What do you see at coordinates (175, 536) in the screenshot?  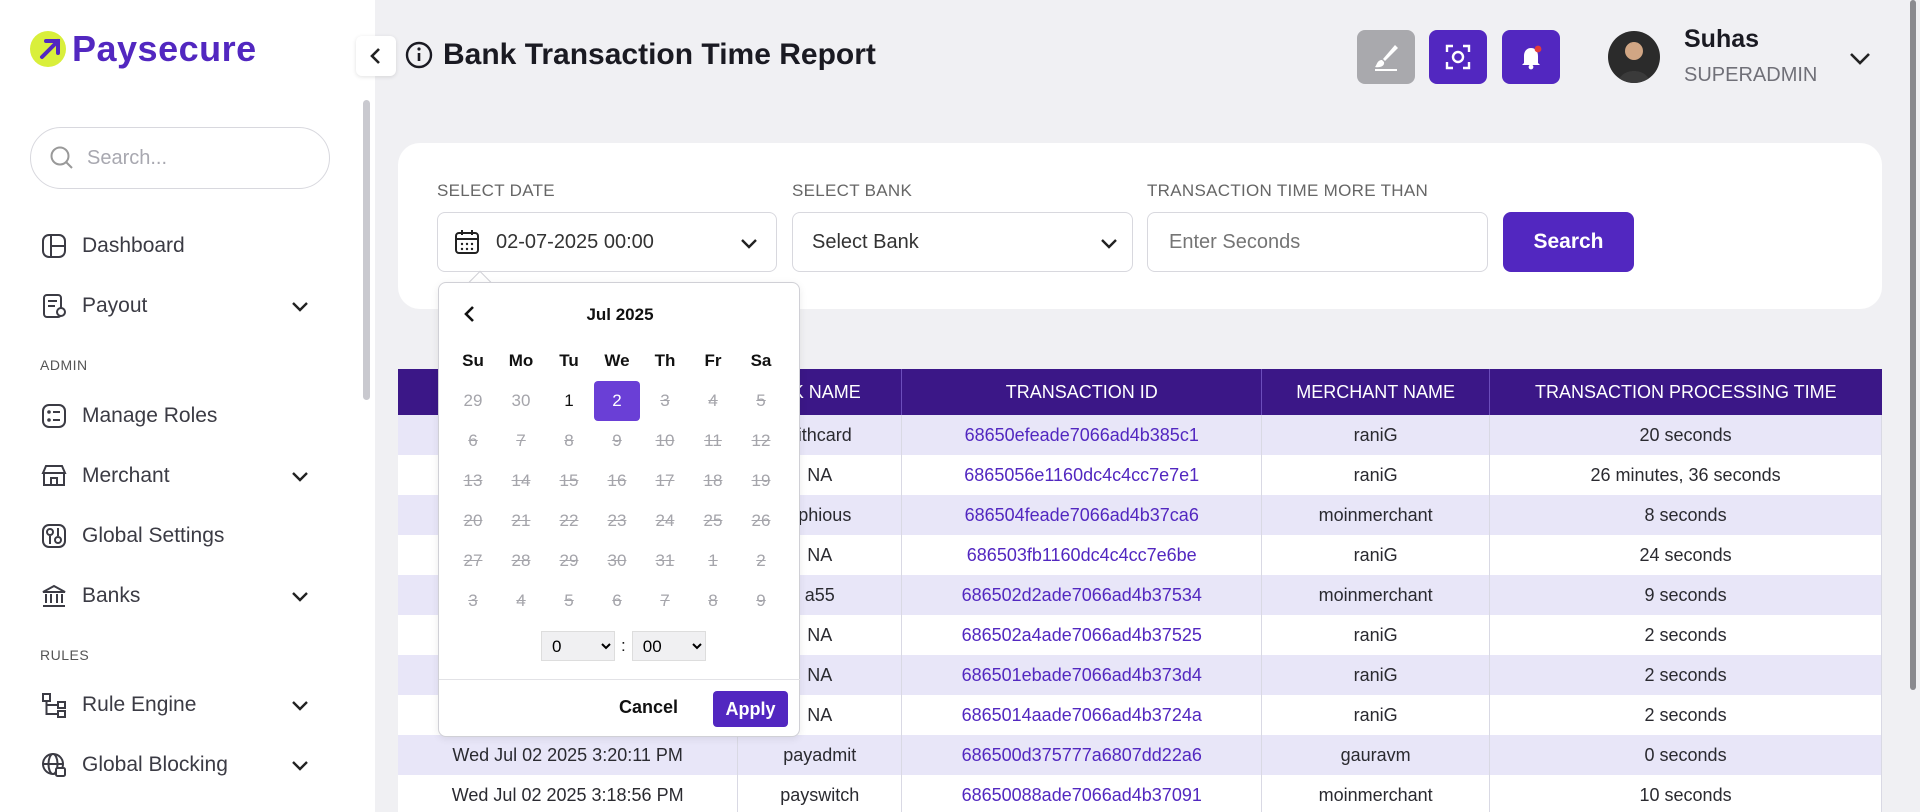 I see `sidebar-item-global-settings: Global Settings` at bounding box center [175, 536].